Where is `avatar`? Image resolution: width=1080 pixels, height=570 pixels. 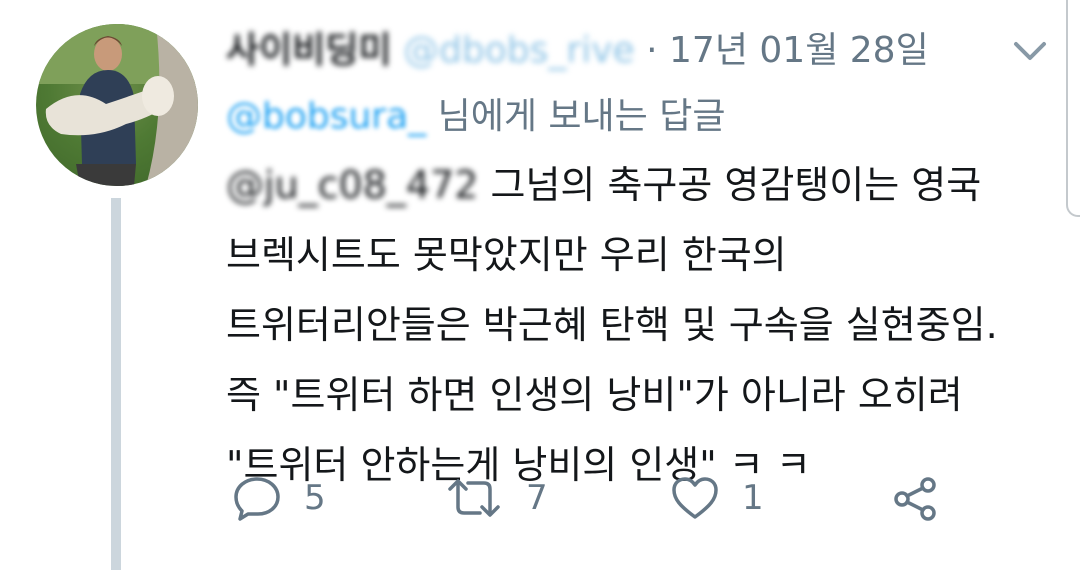
avatar is located at coordinates (117, 105).